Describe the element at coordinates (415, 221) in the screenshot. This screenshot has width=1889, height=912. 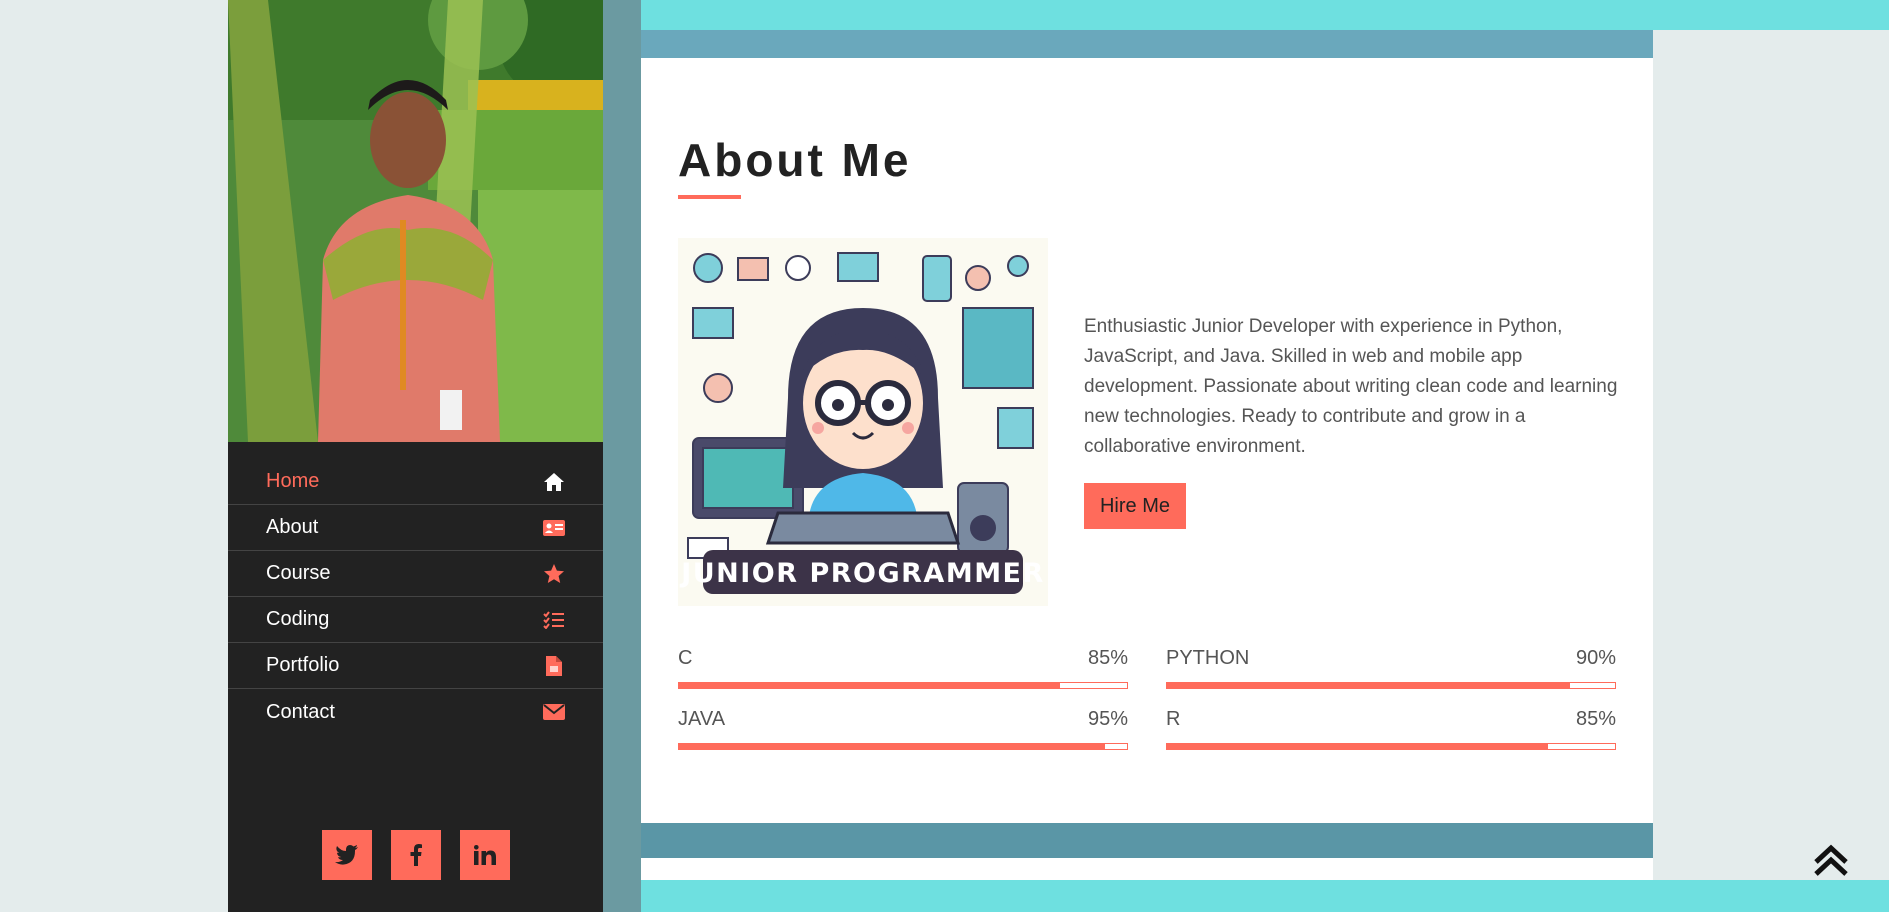
I see `profile-photo` at that location.